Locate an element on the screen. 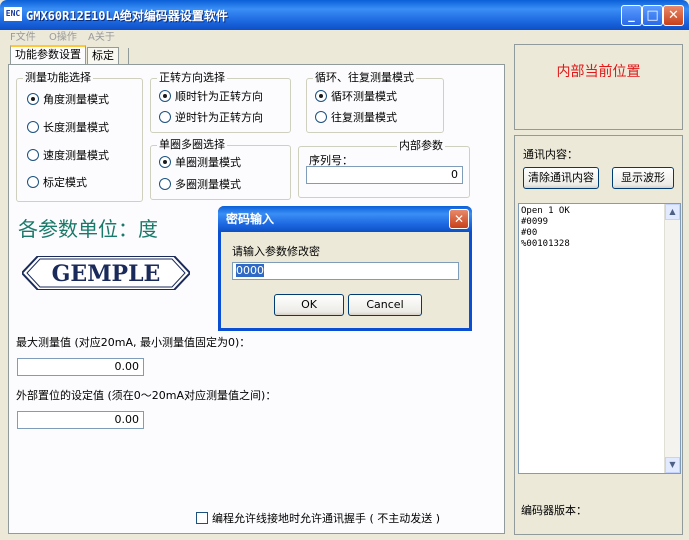  scroll-down-icon: ▼ is located at coordinates (672, 465).